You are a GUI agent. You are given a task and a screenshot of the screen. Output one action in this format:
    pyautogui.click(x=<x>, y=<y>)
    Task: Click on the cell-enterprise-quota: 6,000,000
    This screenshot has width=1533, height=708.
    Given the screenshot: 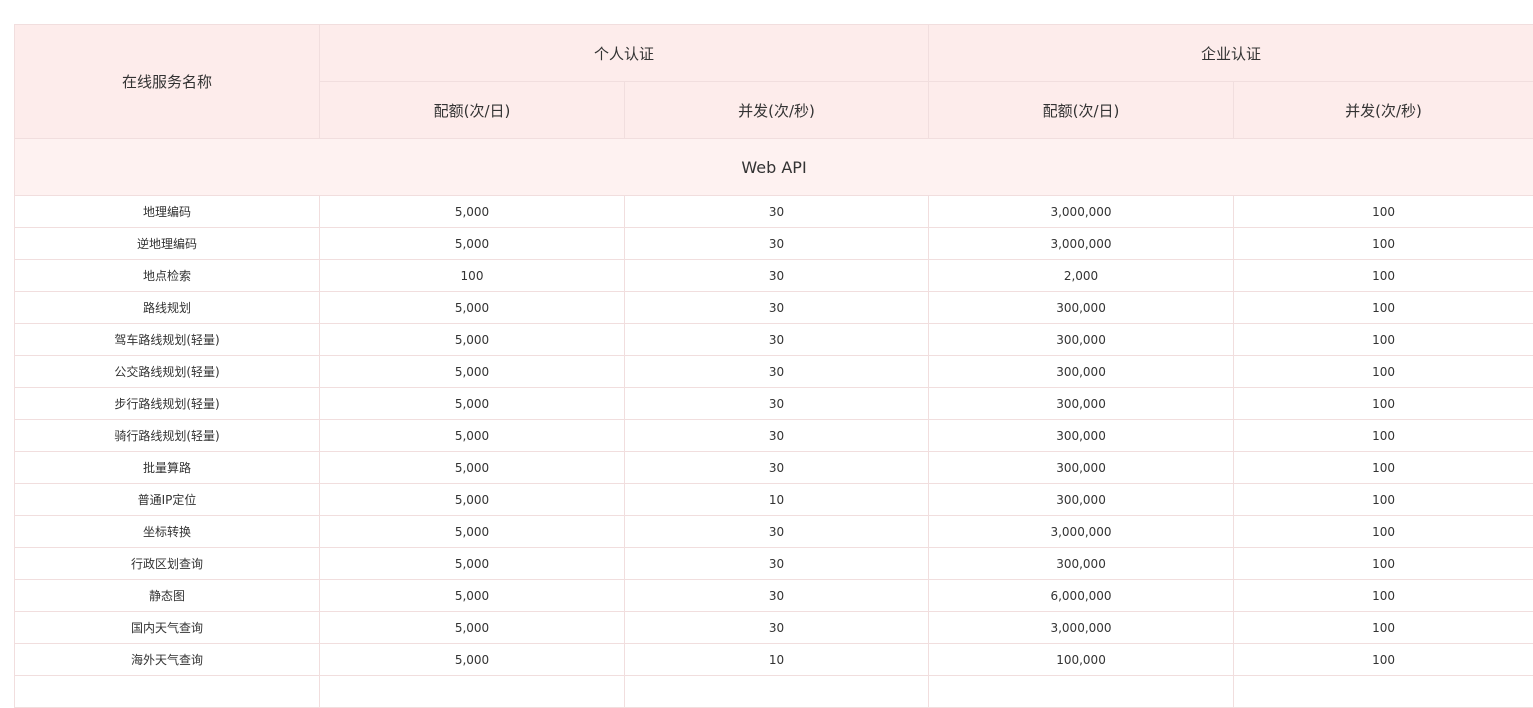 What is the action you would take?
    pyautogui.click(x=1081, y=596)
    